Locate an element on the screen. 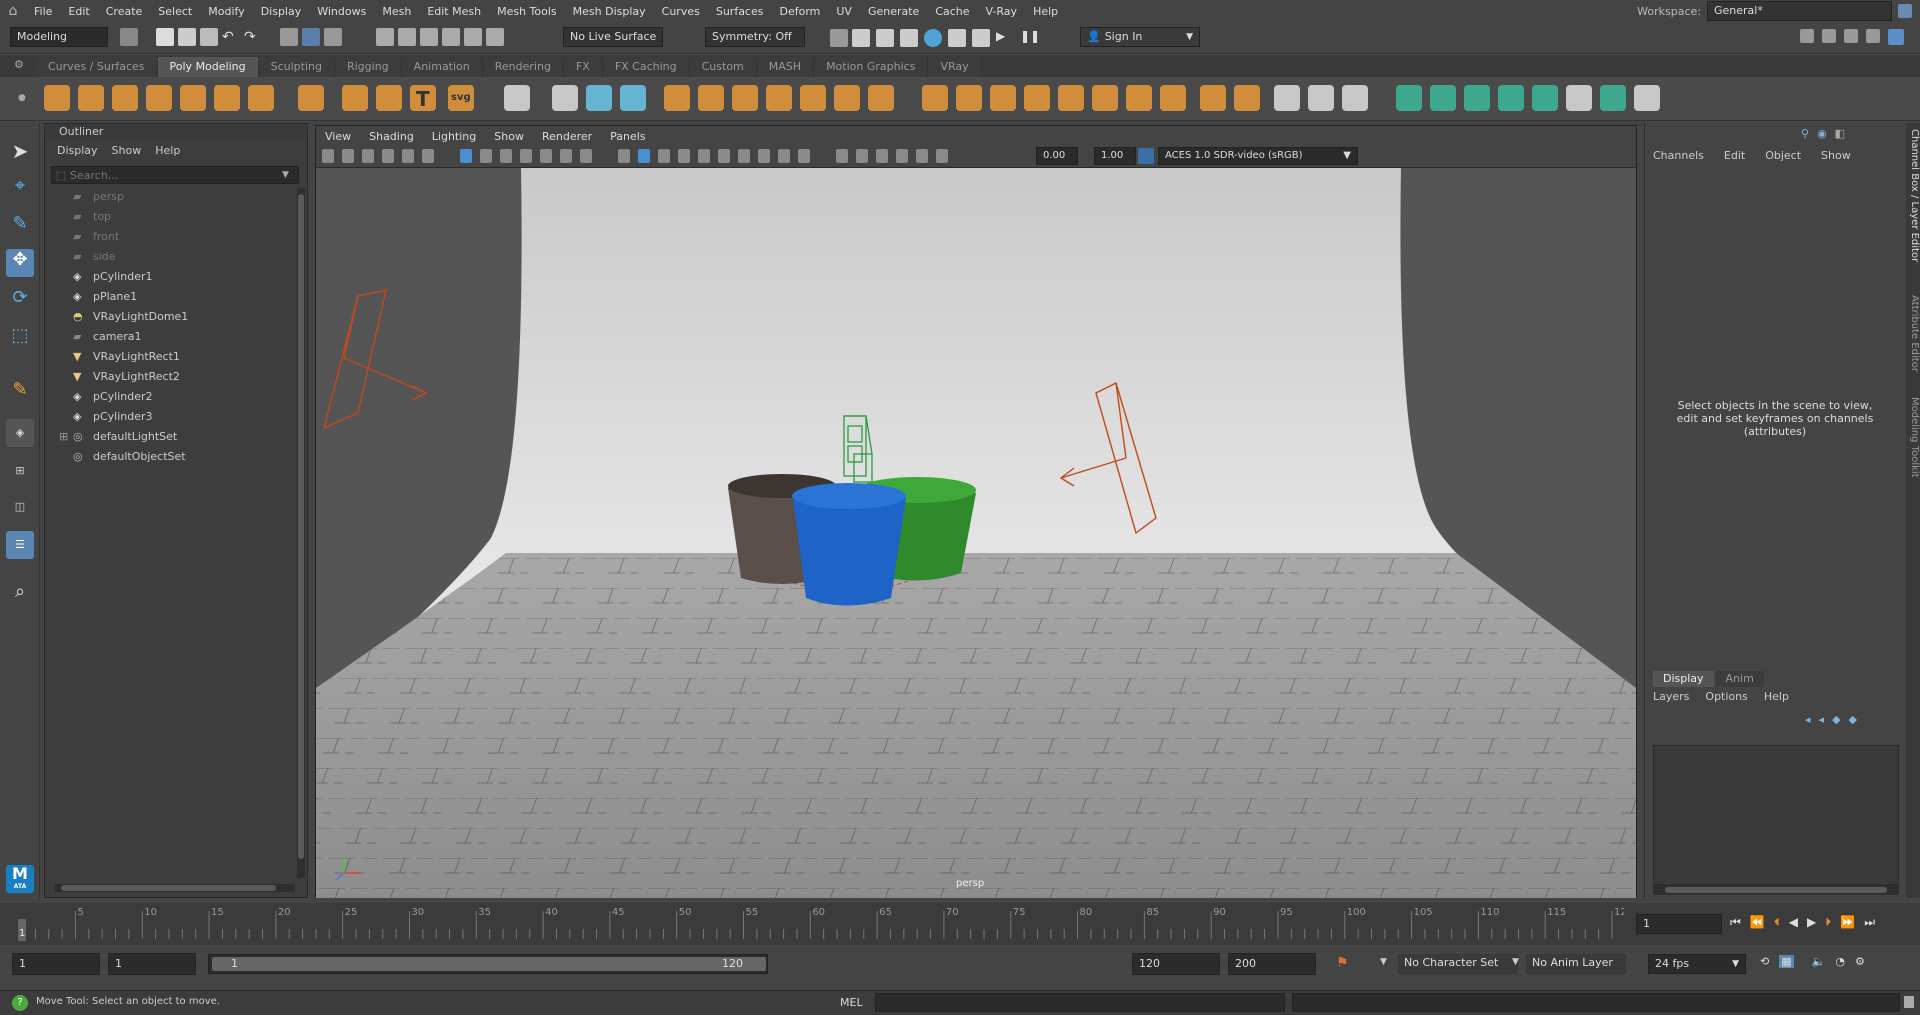 The image size is (1920, 1015). bridge-icon is located at coordinates (711, 98).